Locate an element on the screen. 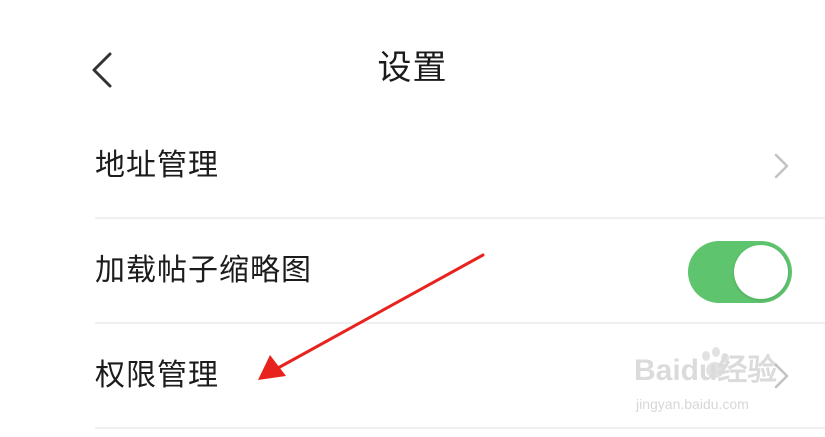  settings-item-label: 地址管理 is located at coordinates (157, 165).